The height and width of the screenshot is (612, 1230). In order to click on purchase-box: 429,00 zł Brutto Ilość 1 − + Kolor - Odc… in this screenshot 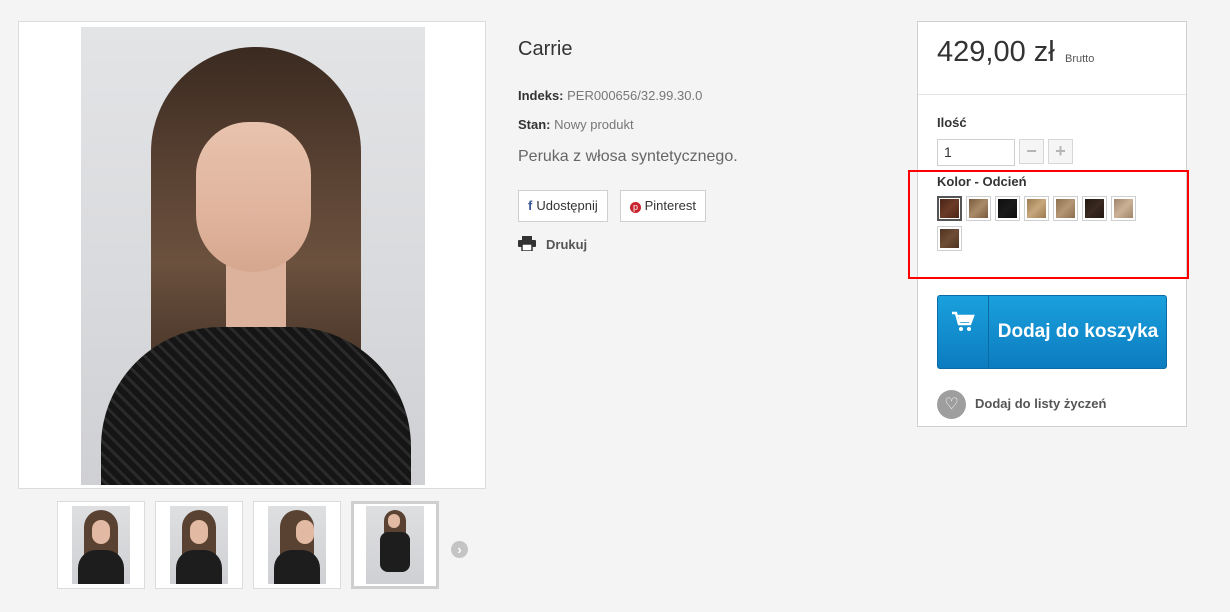, I will do `click(1052, 224)`.